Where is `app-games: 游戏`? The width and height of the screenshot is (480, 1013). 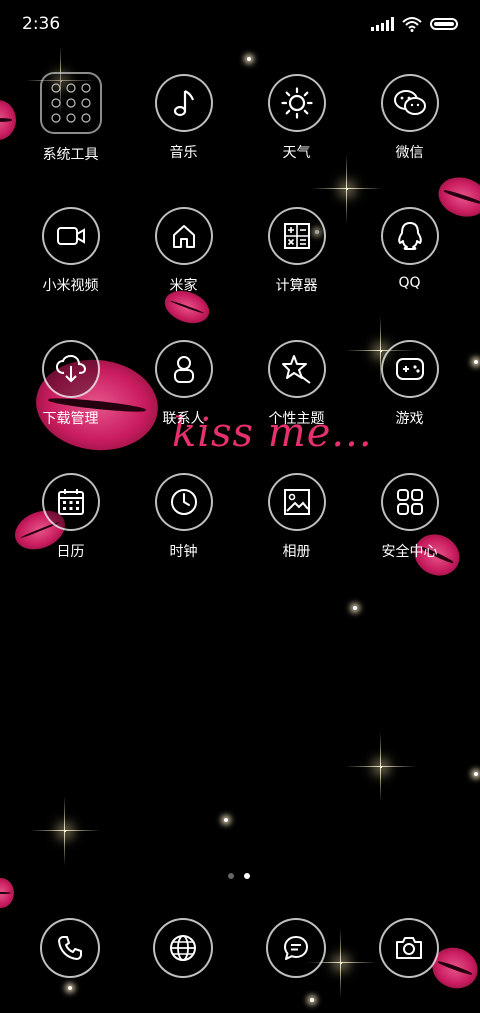 app-games: 游戏 is located at coordinates (409, 384).